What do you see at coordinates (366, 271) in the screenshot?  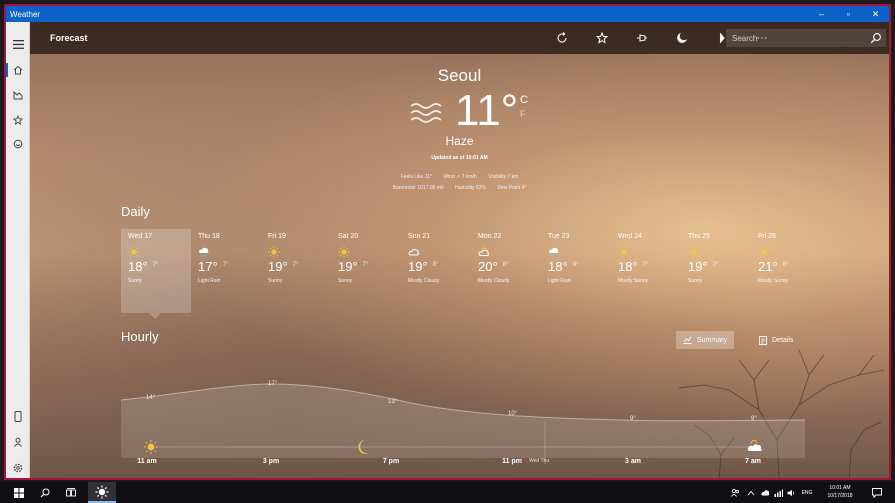 I see `daily-forecast-item: Sat 20 19° 7° Sunny` at bounding box center [366, 271].